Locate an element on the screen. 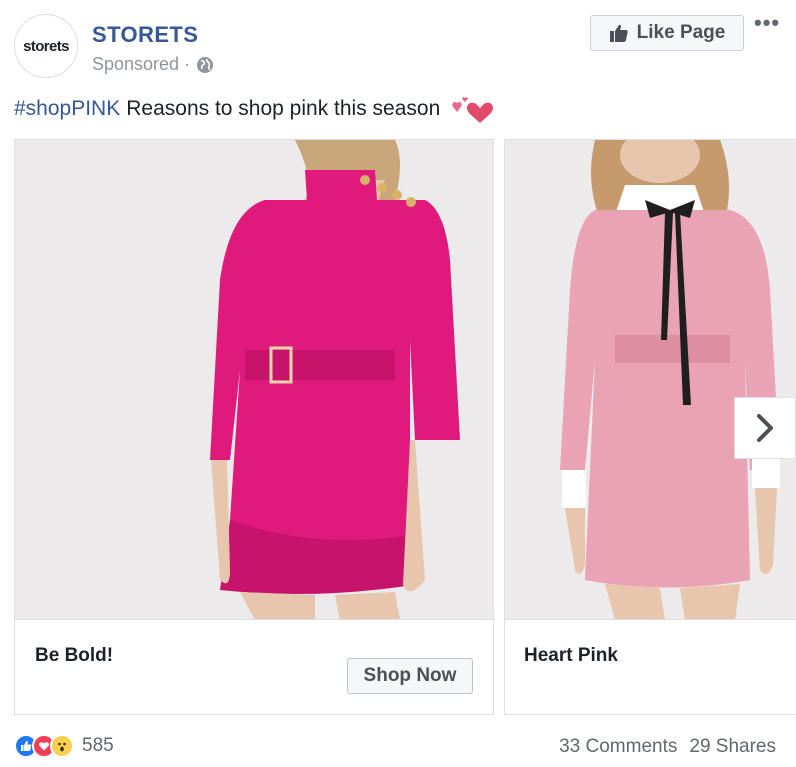 The image size is (796, 767). reactions-summary: 585 is located at coordinates (64, 746).